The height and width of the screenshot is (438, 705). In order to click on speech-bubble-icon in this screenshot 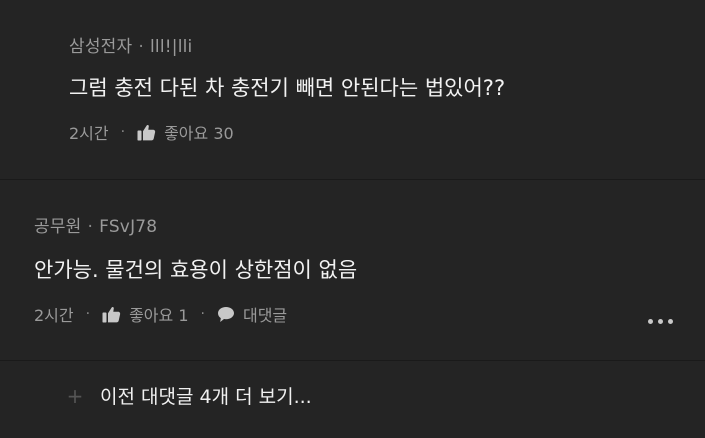, I will do `click(226, 314)`.